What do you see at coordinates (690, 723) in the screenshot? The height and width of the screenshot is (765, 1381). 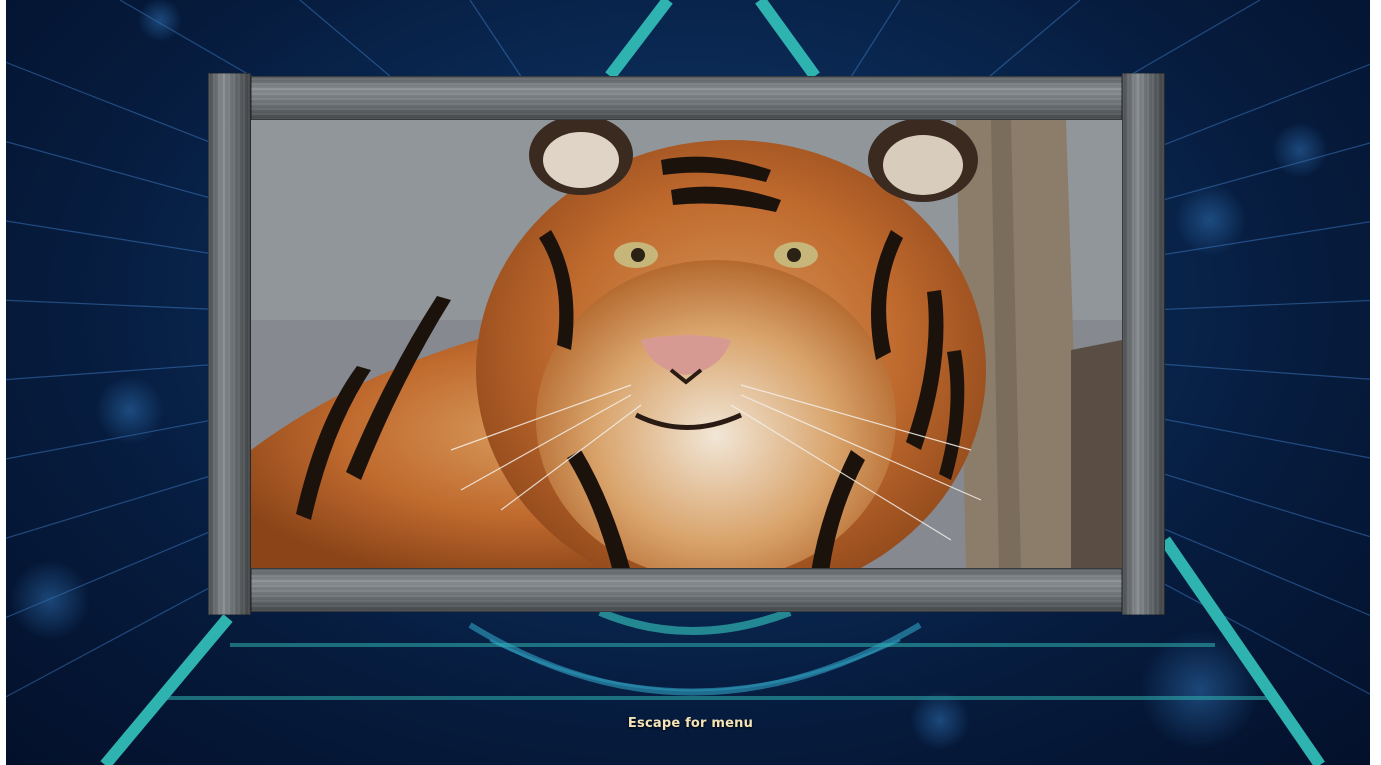 I see `escape-menu-hint: Escape for menu` at bounding box center [690, 723].